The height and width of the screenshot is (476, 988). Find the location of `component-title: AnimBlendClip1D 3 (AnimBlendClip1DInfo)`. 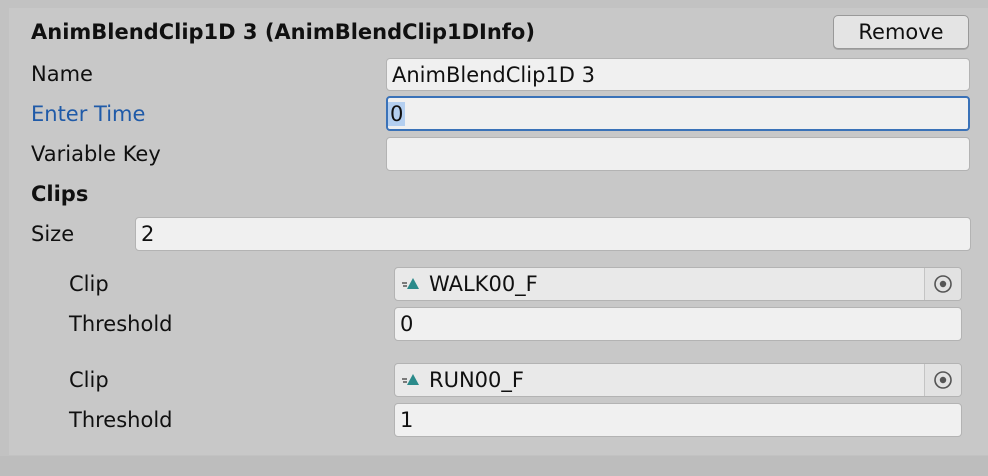

component-title: AnimBlendClip1D 3 (AnimBlendClip1DInfo) is located at coordinates (283, 32).